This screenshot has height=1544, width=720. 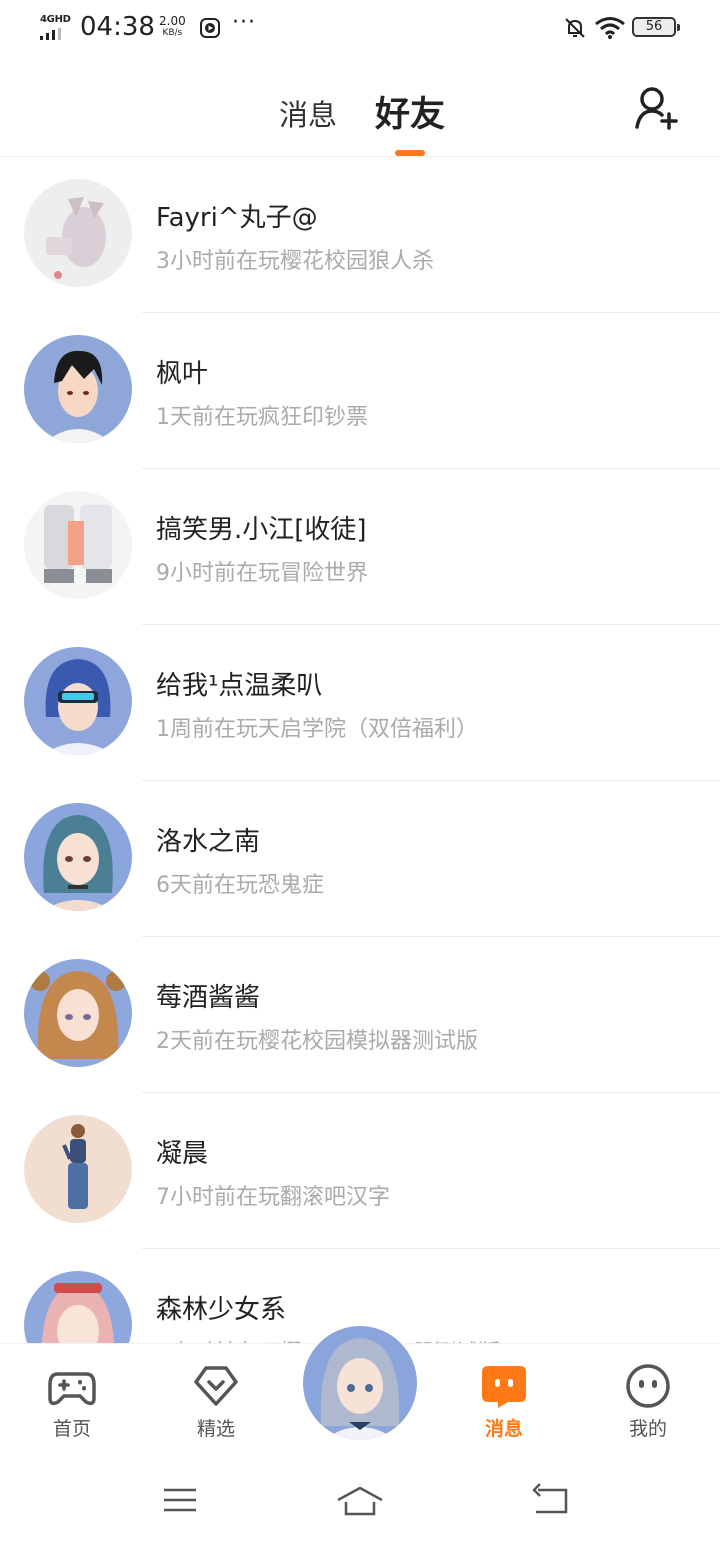 What do you see at coordinates (295, 261) in the screenshot?
I see `friend-status: 3小时前在玩樱花校园狼人杀` at bounding box center [295, 261].